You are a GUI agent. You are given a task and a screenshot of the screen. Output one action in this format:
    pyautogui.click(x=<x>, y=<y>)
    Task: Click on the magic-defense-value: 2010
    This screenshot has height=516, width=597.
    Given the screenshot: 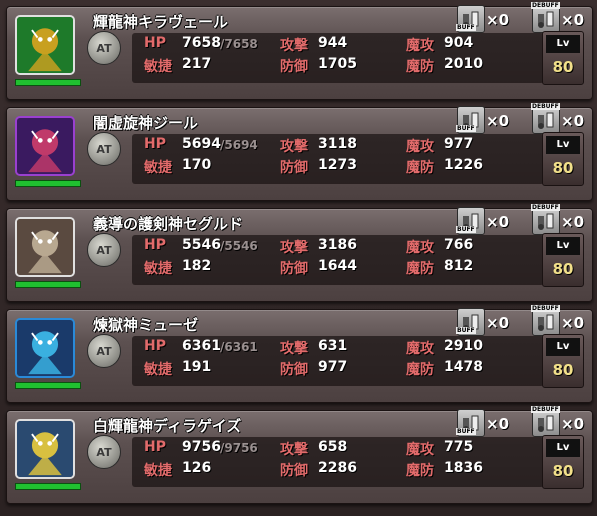 What is the action you would take?
    pyautogui.click(x=463, y=64)
    